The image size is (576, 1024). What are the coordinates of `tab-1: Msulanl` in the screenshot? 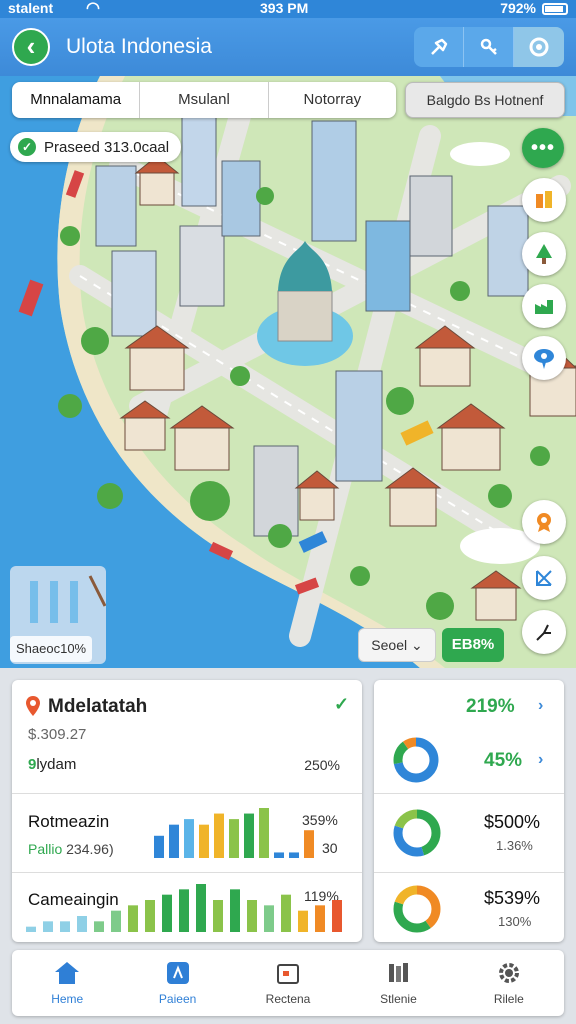 It's located at (204, 100).